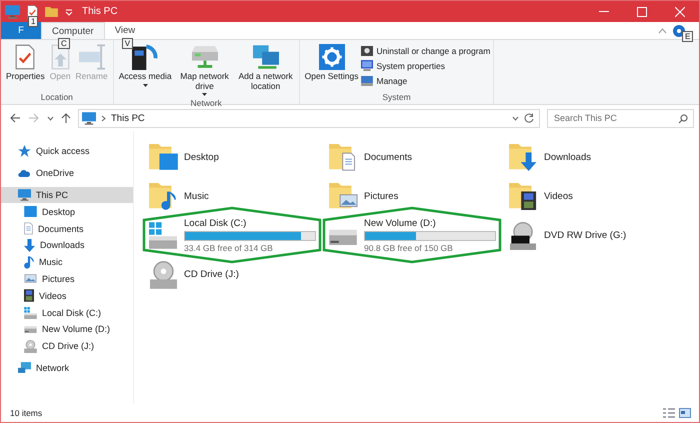  I want to click on item-name: CD Drive (J:), so click(211, 274).